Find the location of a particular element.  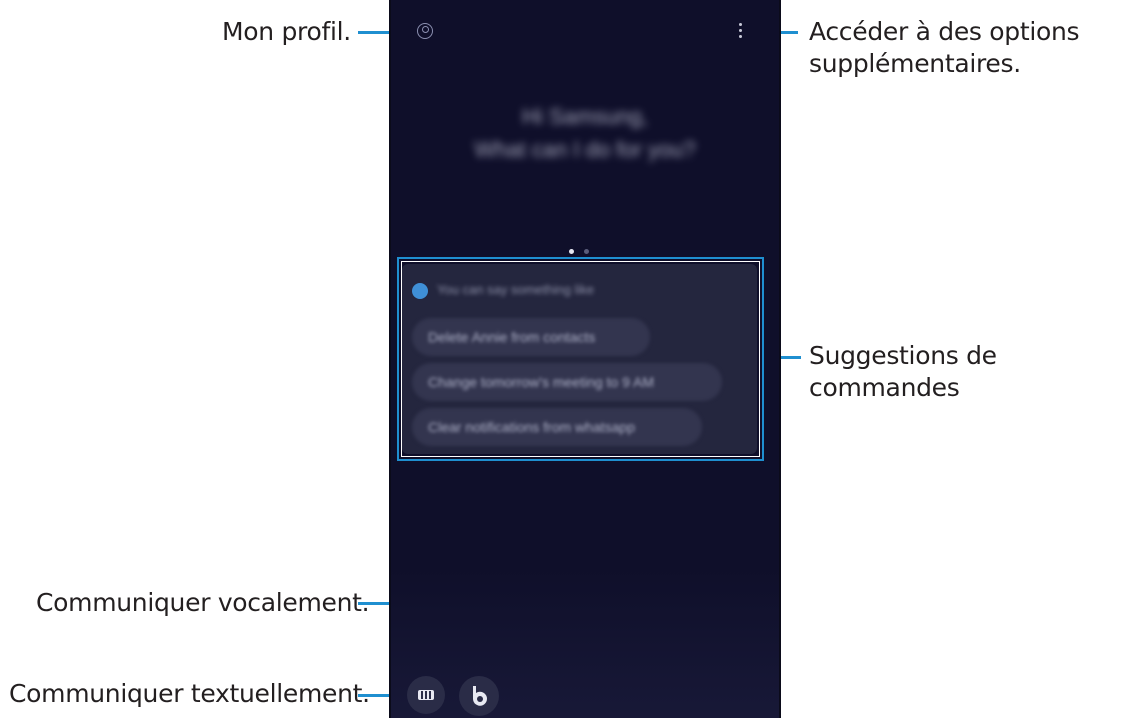

keyboard-icon is located at coordinates (426, 695).